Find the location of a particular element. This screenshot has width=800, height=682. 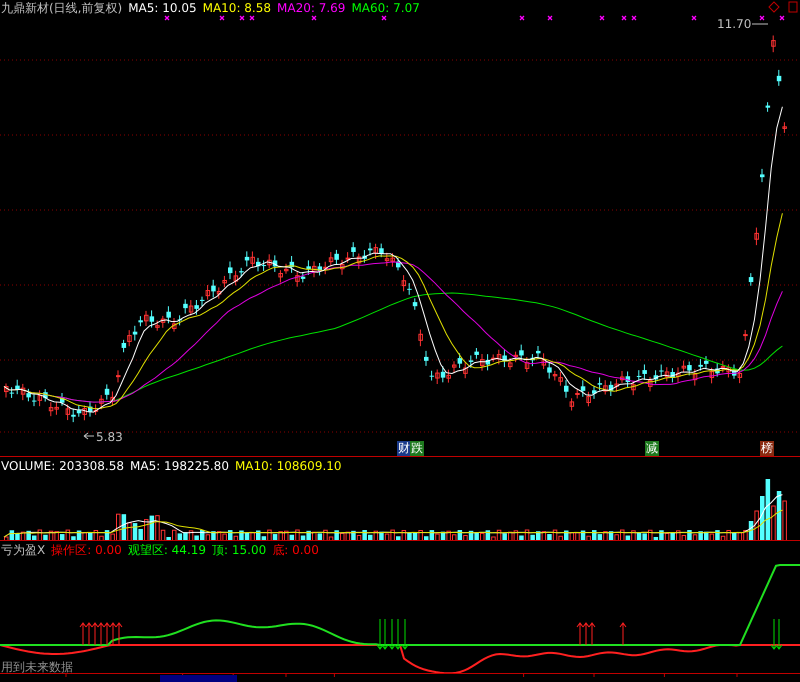

event-tag: 财 is located at coordinates (404, 448).